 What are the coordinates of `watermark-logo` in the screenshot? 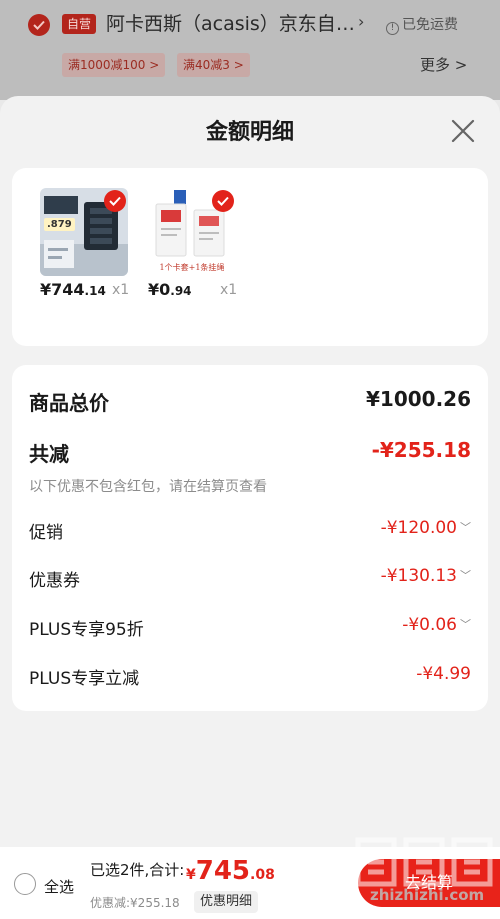 It's located at (424, 862).